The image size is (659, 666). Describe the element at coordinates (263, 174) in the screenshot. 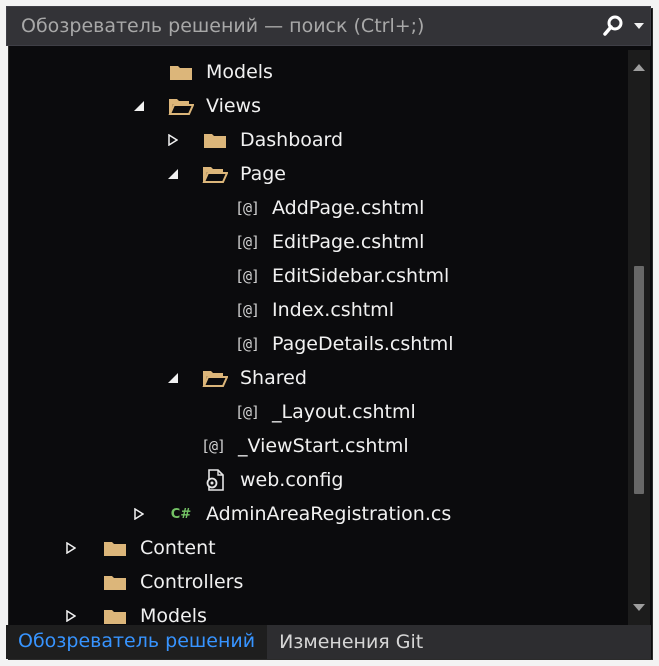

I see `tree-item-label: Page` at that location.